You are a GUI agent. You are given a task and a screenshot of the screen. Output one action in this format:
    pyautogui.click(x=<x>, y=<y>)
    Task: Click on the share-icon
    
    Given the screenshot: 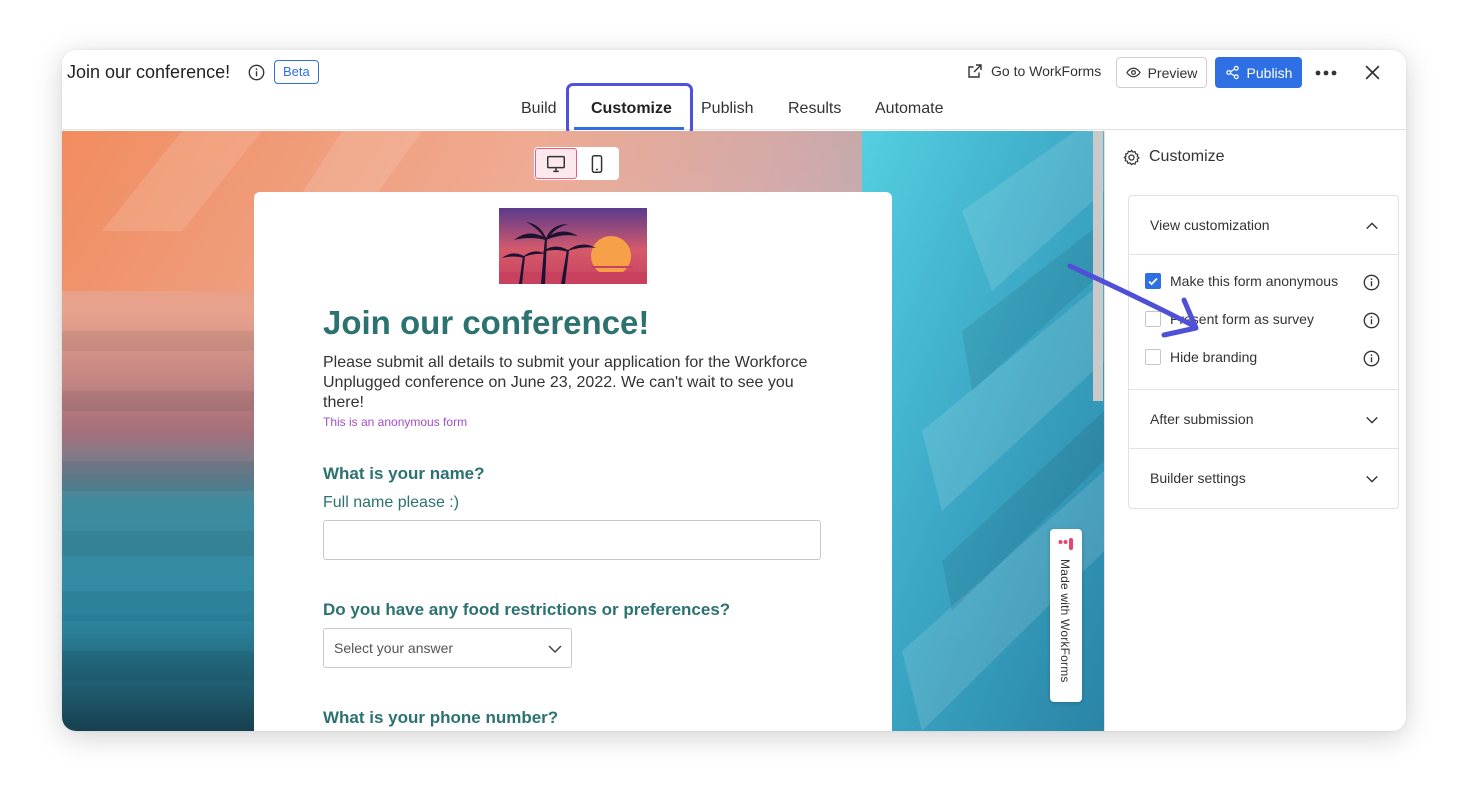 What is the action you would take?
    pyautogui.click(x=1232, y=72)
    